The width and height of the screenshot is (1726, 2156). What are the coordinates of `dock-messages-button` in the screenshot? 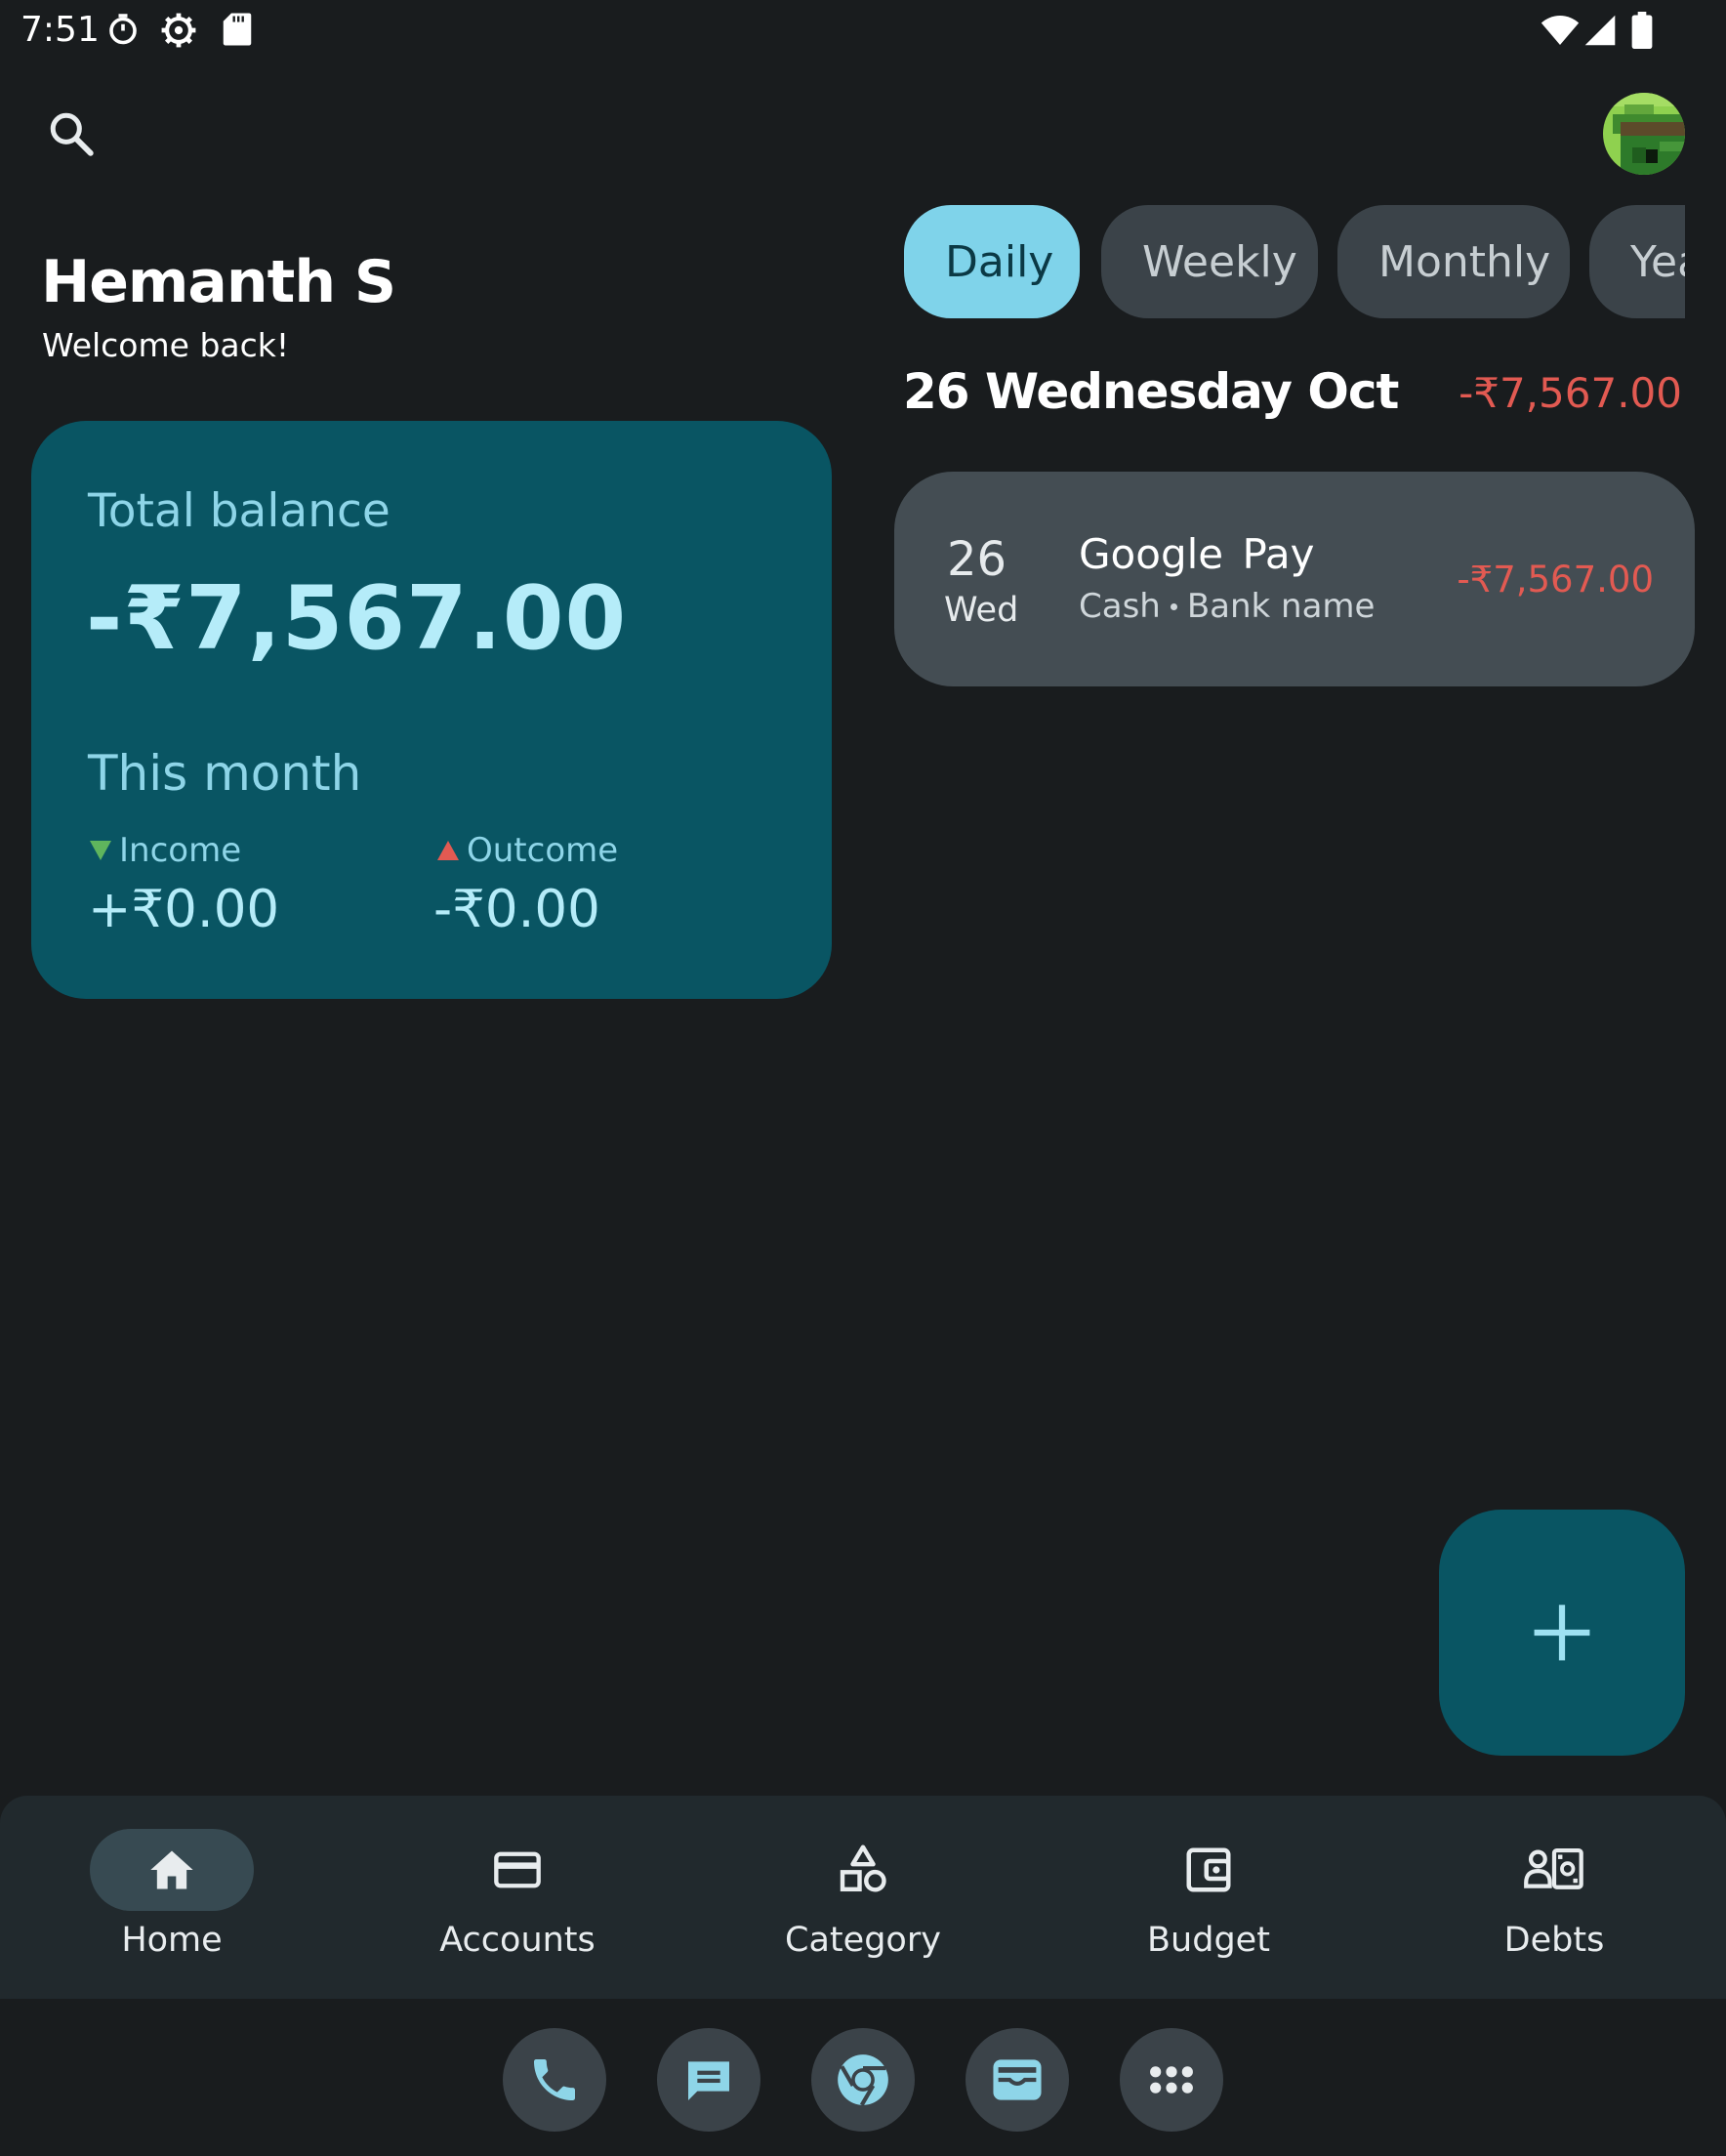 It's located at (708, 2080).